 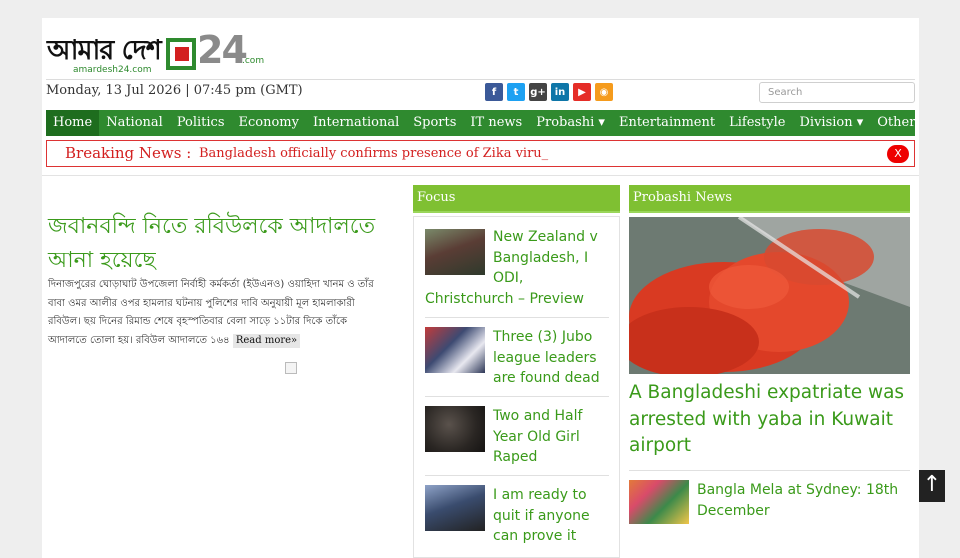 I want to click on close-icon: X, so click(x=898, y=154).